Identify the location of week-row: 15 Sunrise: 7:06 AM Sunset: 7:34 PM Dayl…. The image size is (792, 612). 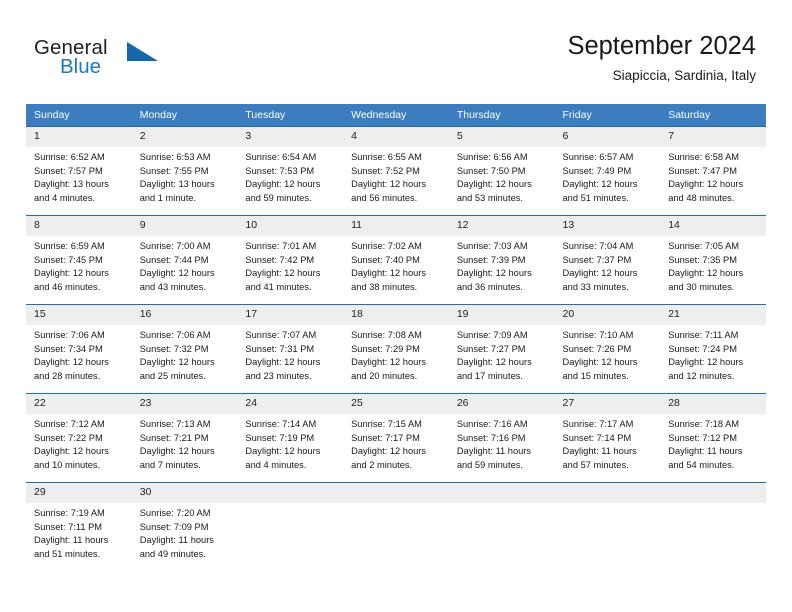
(396, 349).